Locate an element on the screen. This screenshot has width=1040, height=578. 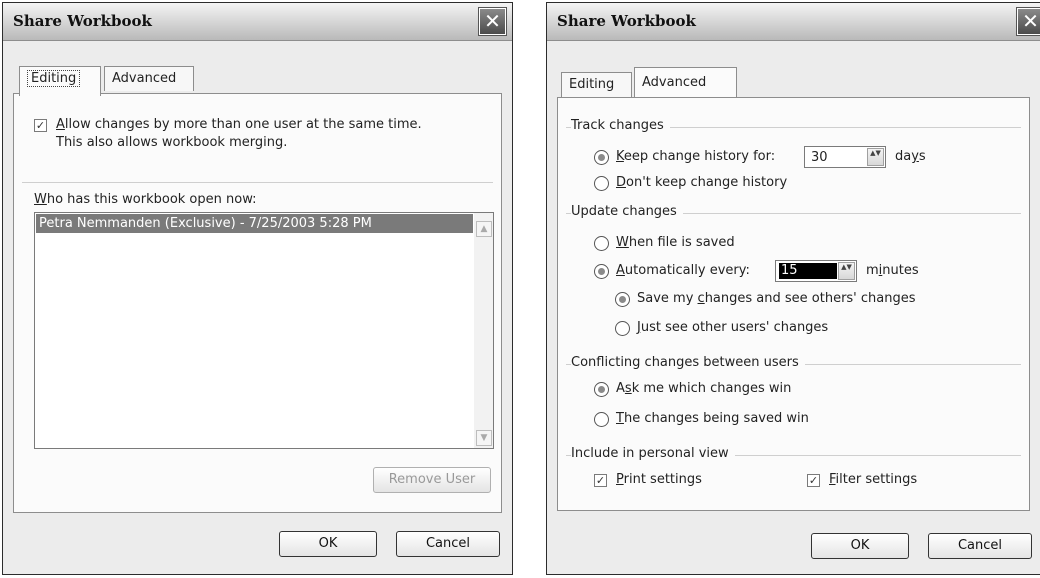
scrollbar: ▲ ▼ is located at coordinates (483, 330).